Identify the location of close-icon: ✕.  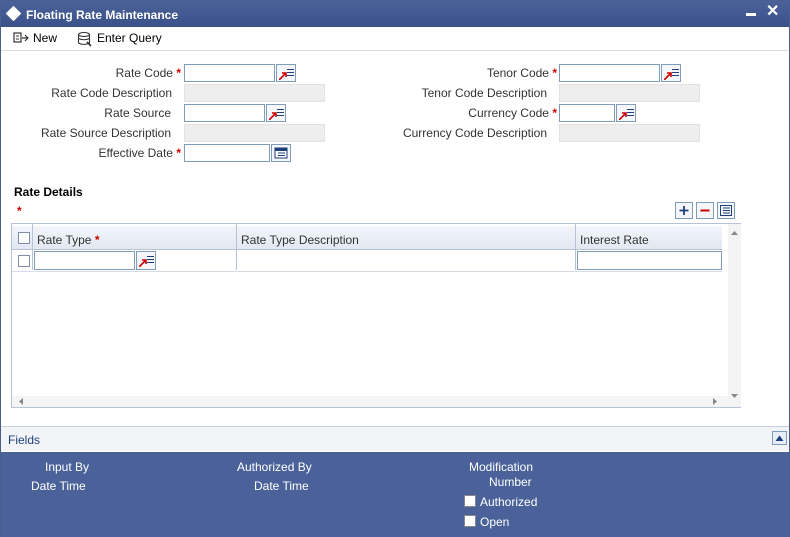
(772, 12).